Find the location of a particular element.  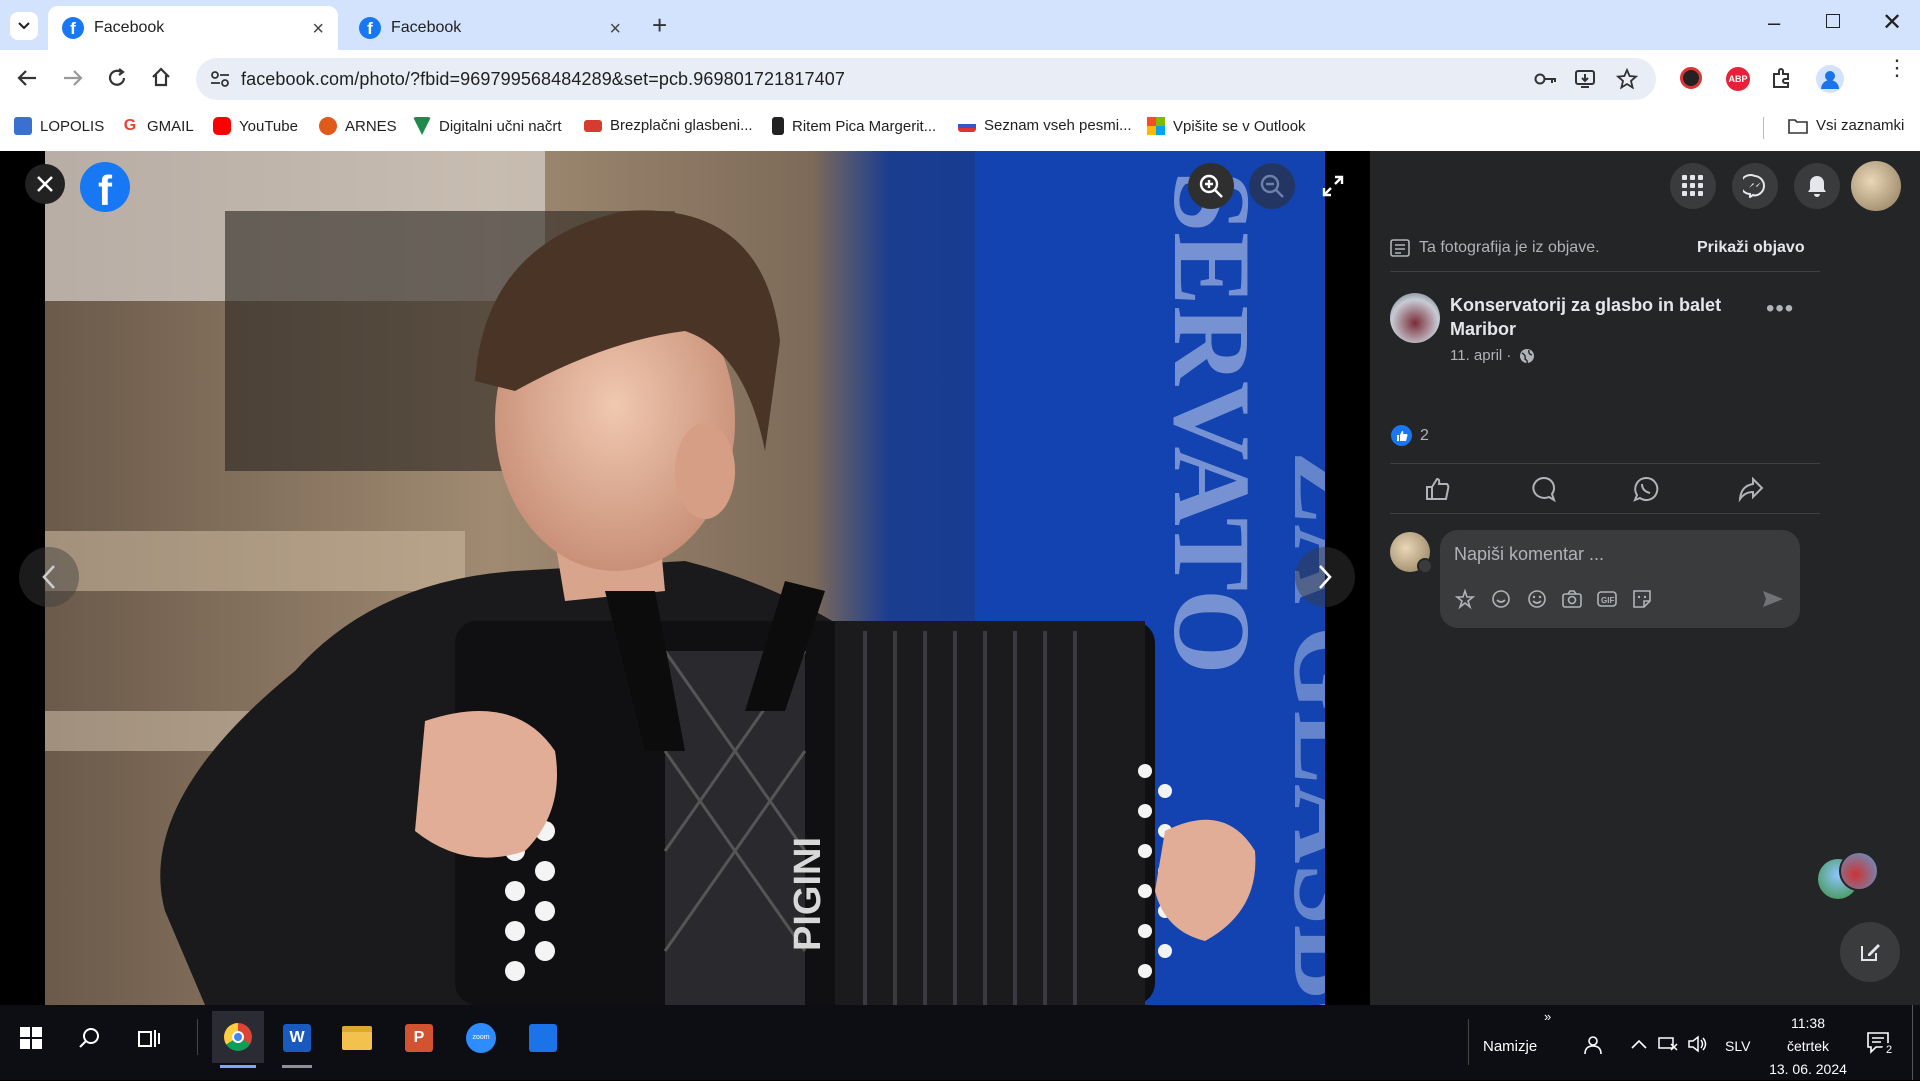

compose-icon is located at coordinates (1870, 952).